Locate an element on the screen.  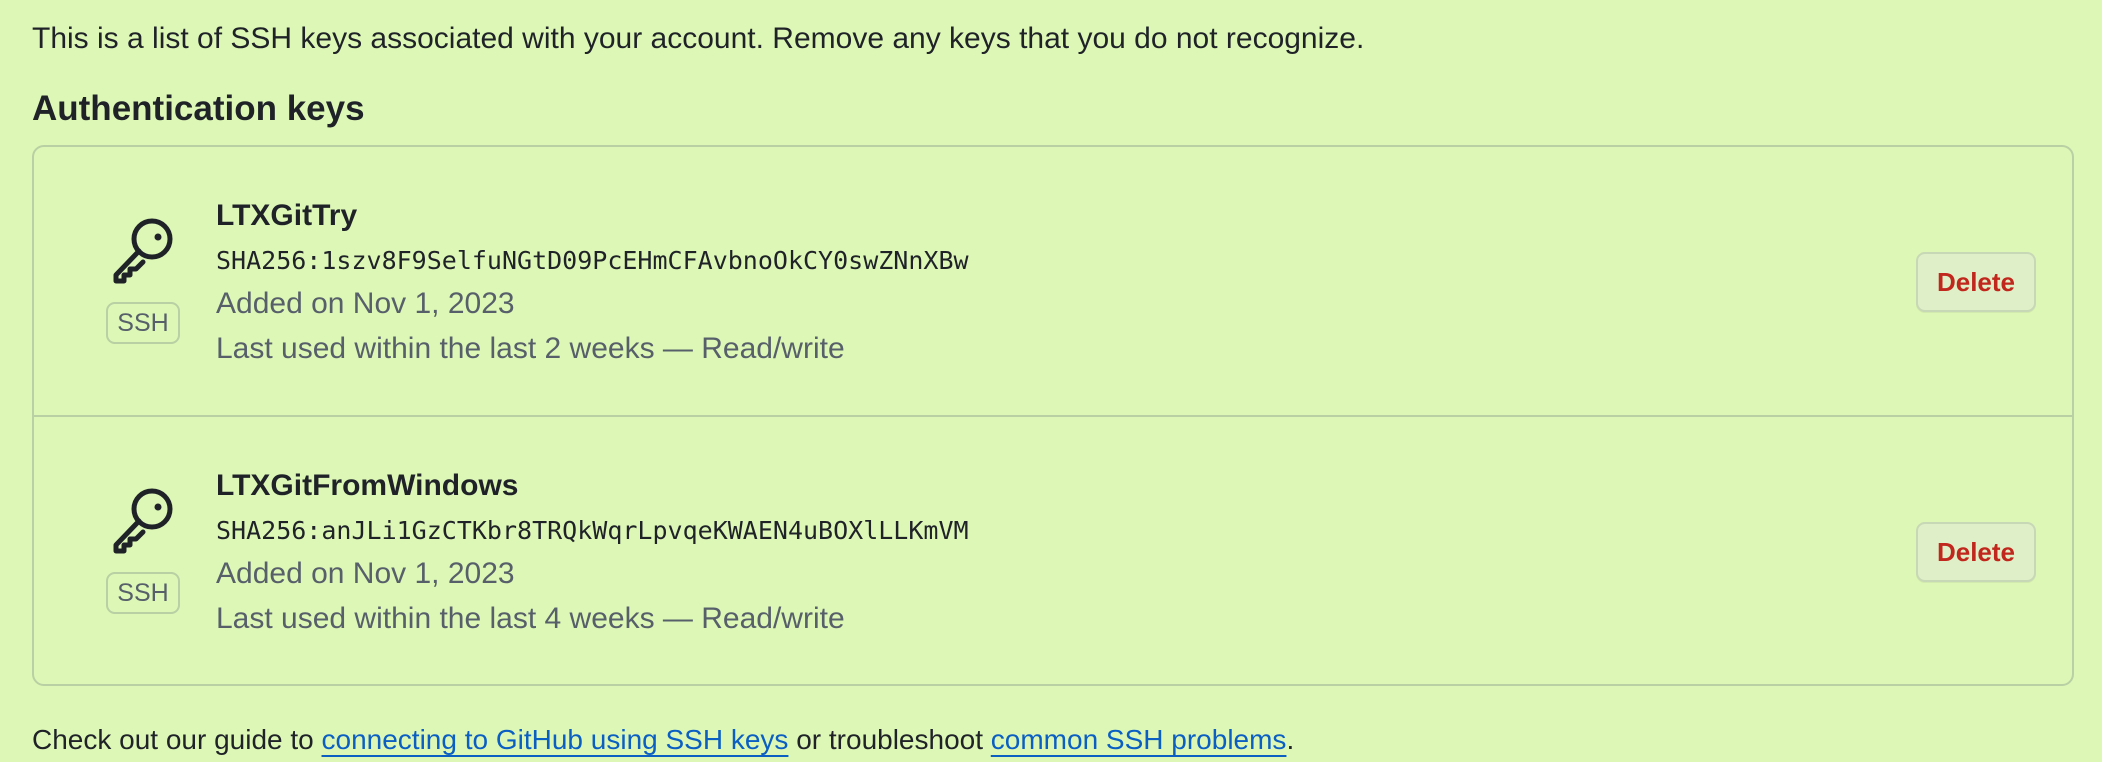
troubleshoot-link: common SSH problems is located at coordinates (1139, 739).